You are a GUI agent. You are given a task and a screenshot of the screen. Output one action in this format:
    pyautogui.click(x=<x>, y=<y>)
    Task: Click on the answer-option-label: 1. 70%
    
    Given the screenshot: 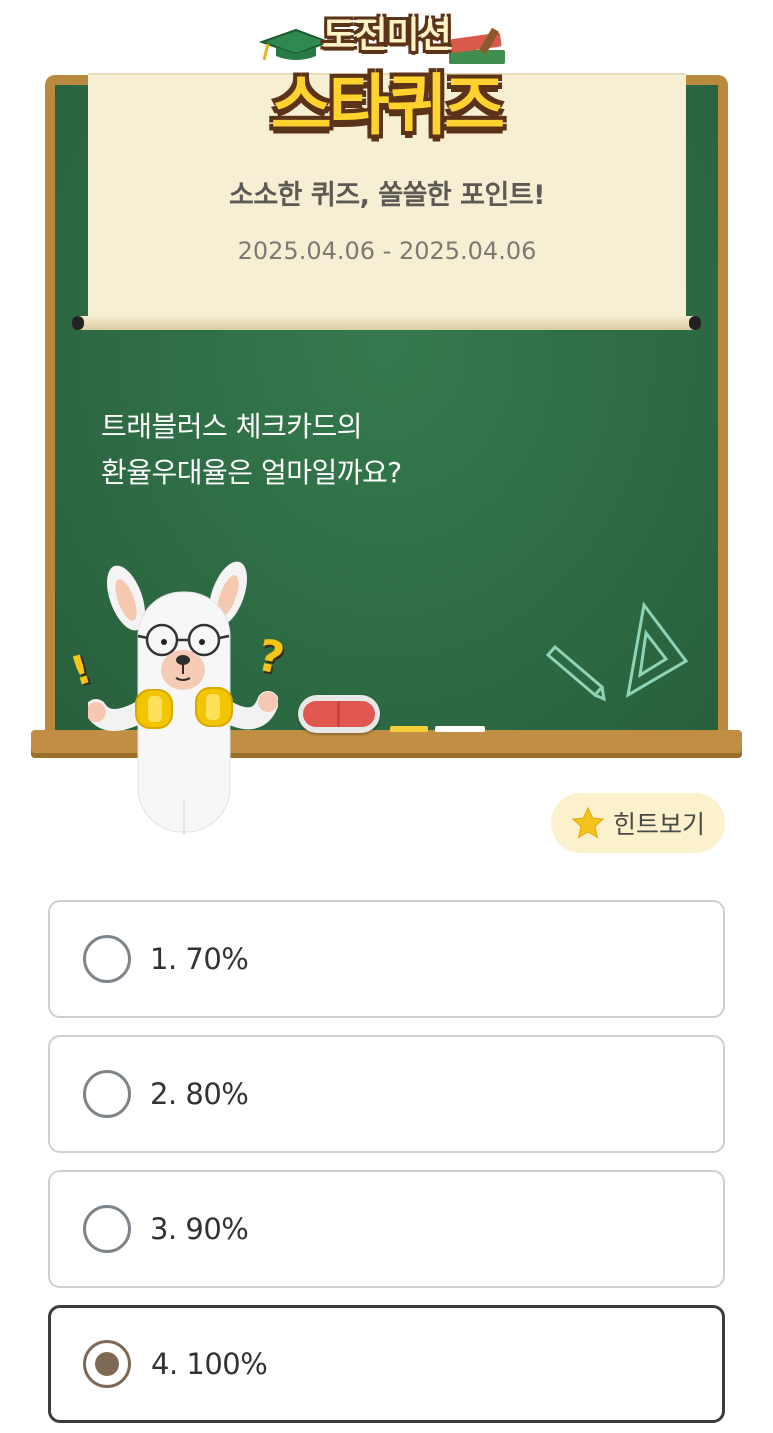 What is the action you would take?
    pyautogui.click(x=199, y=959)
    